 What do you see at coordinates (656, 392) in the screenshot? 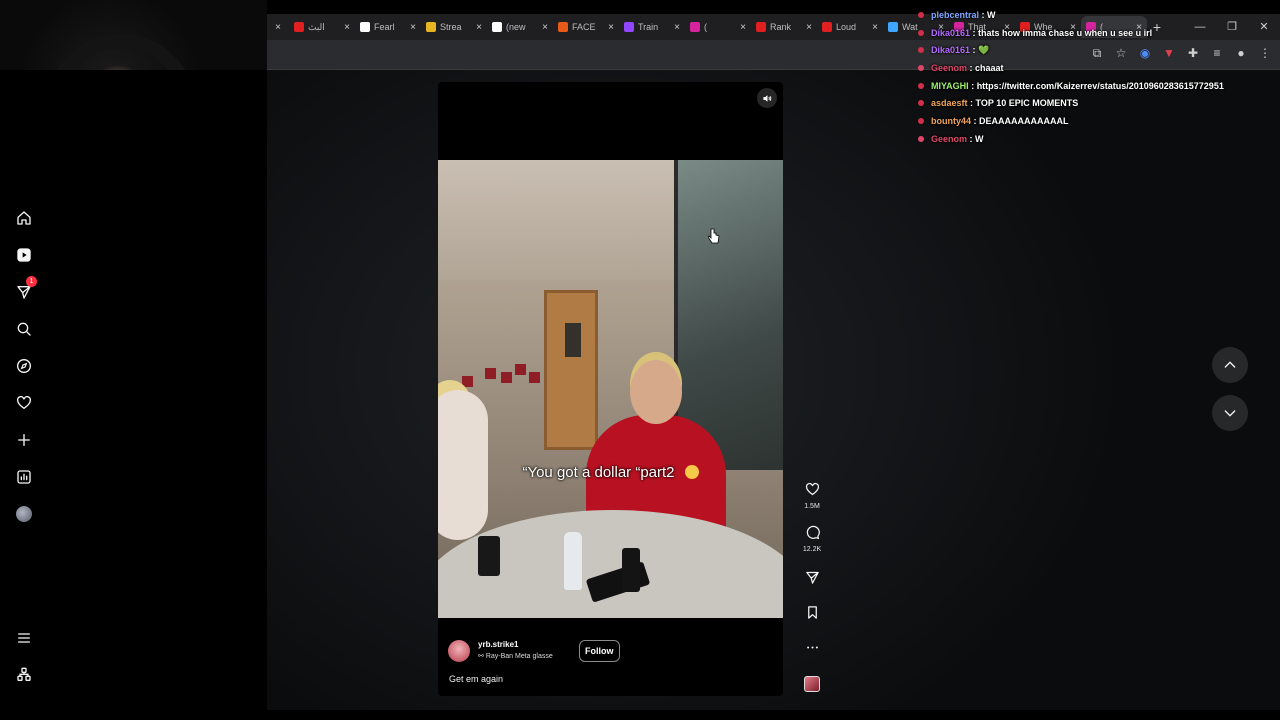
I see `video-person-head` at bounding box center [656, 392].